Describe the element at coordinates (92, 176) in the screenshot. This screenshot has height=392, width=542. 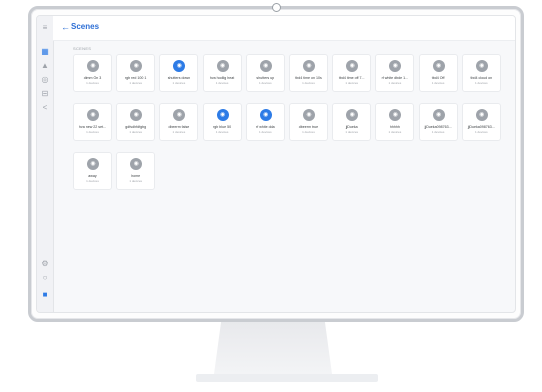
I see `scene-name: away` at that location.